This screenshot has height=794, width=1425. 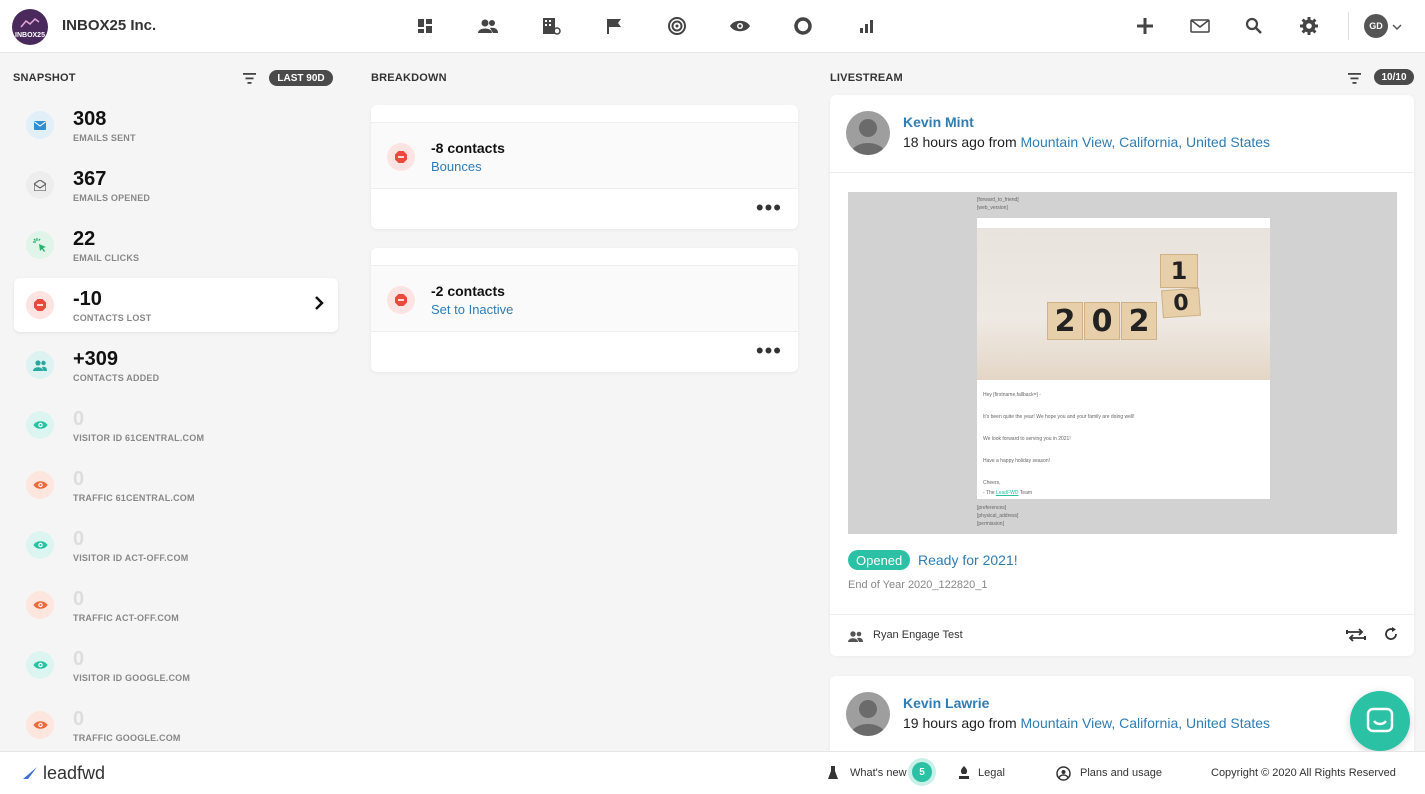 I want to click on snapshot-value: -10, so click(x=87, y=299).